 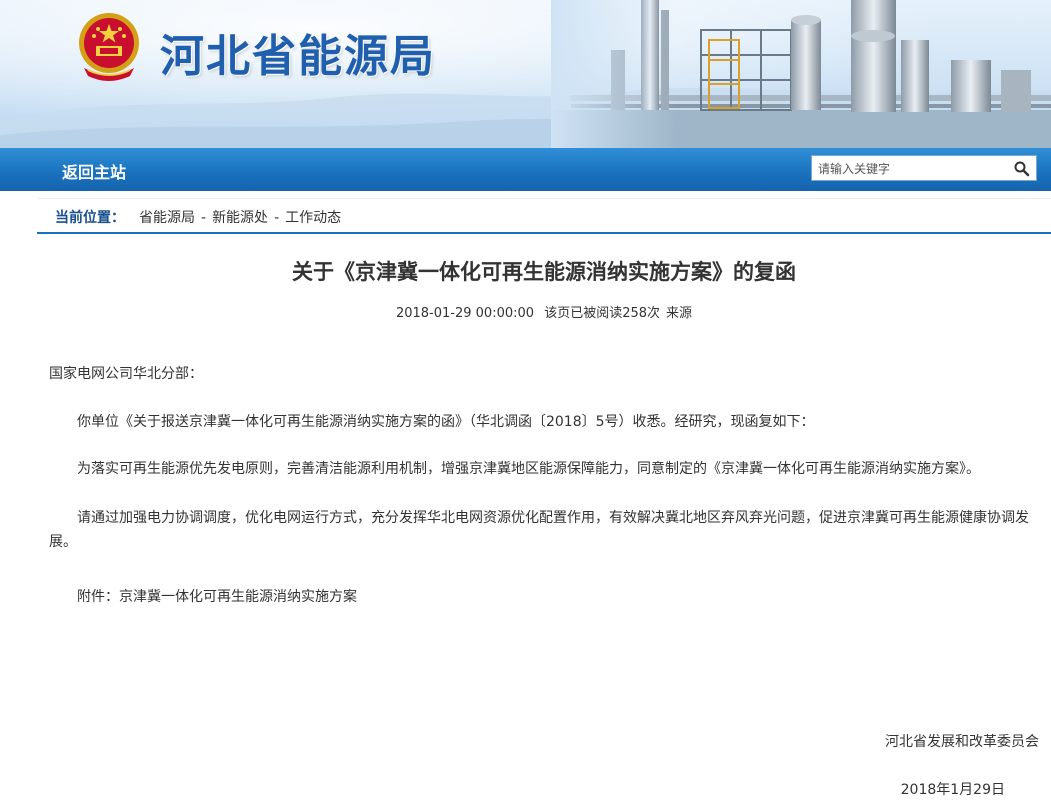 I want to click on search-input, so click(x=913, y=169).